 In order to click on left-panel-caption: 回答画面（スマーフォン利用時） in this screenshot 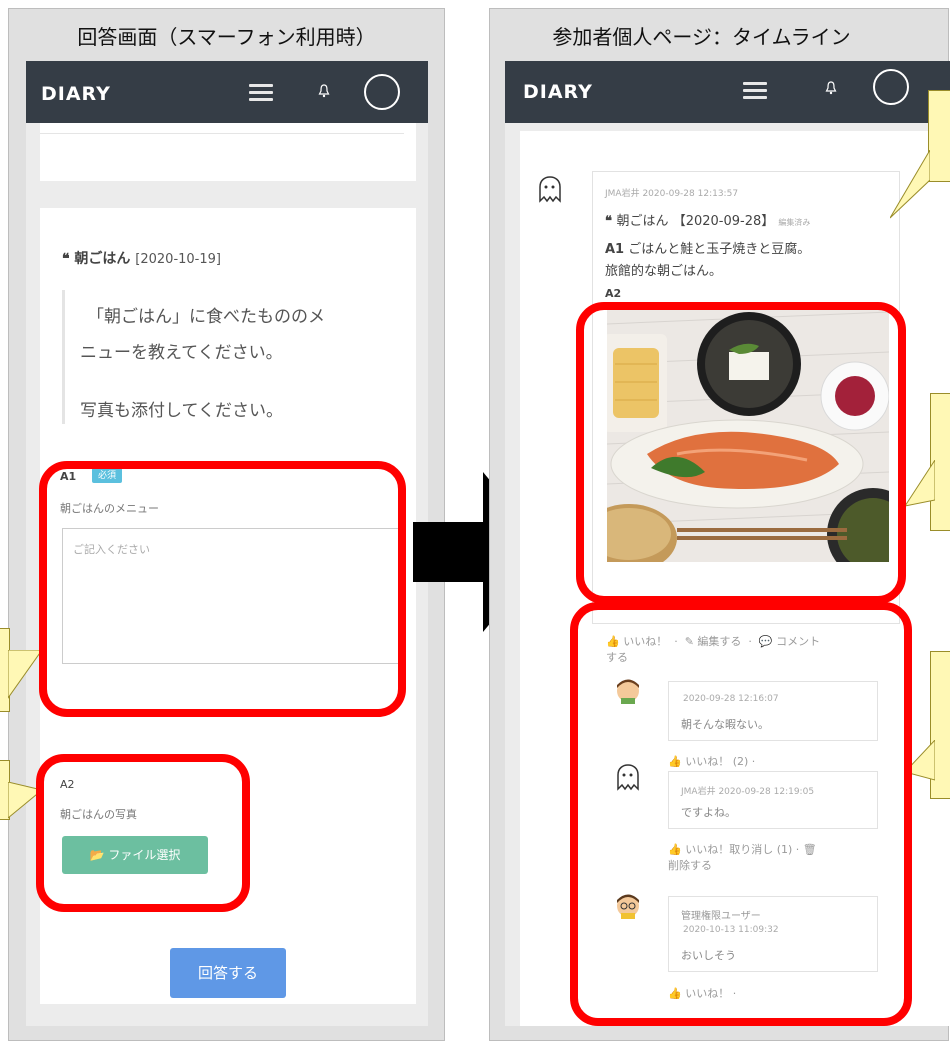, I will do `click(226, 37)`.